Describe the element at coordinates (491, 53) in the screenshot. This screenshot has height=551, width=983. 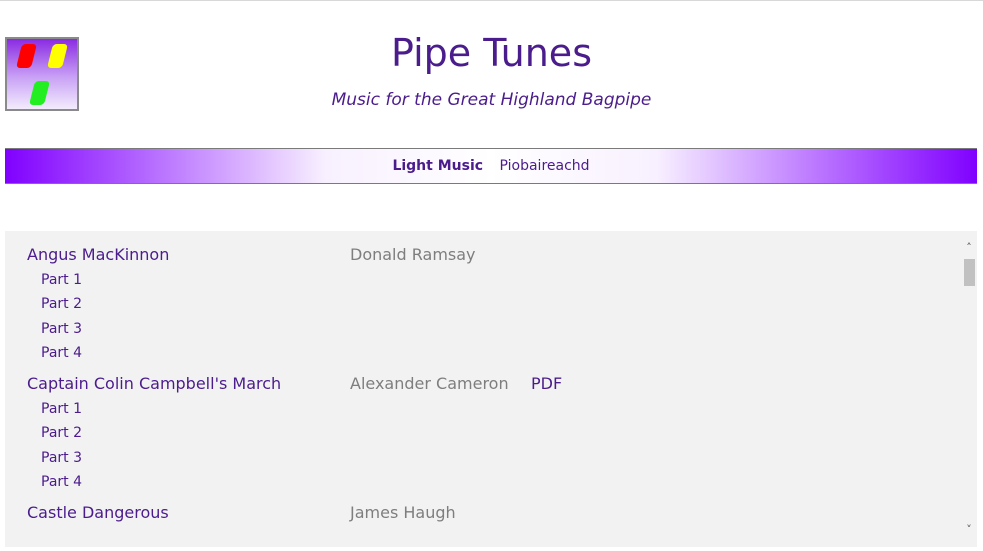
I see `page-title: Pipe Tunes` at that location.